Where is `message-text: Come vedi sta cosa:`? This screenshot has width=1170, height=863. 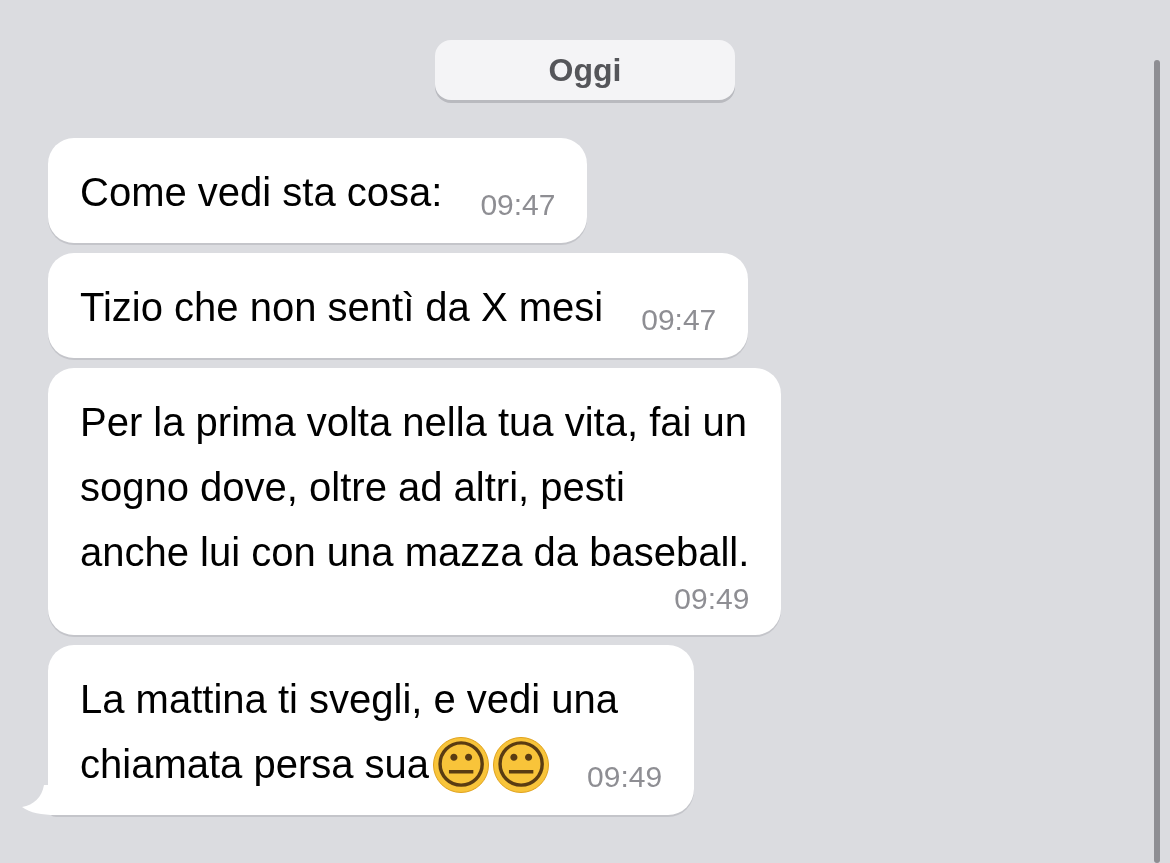
message-text: Come vedi sta cosa: is located at coordinates (261, 192).